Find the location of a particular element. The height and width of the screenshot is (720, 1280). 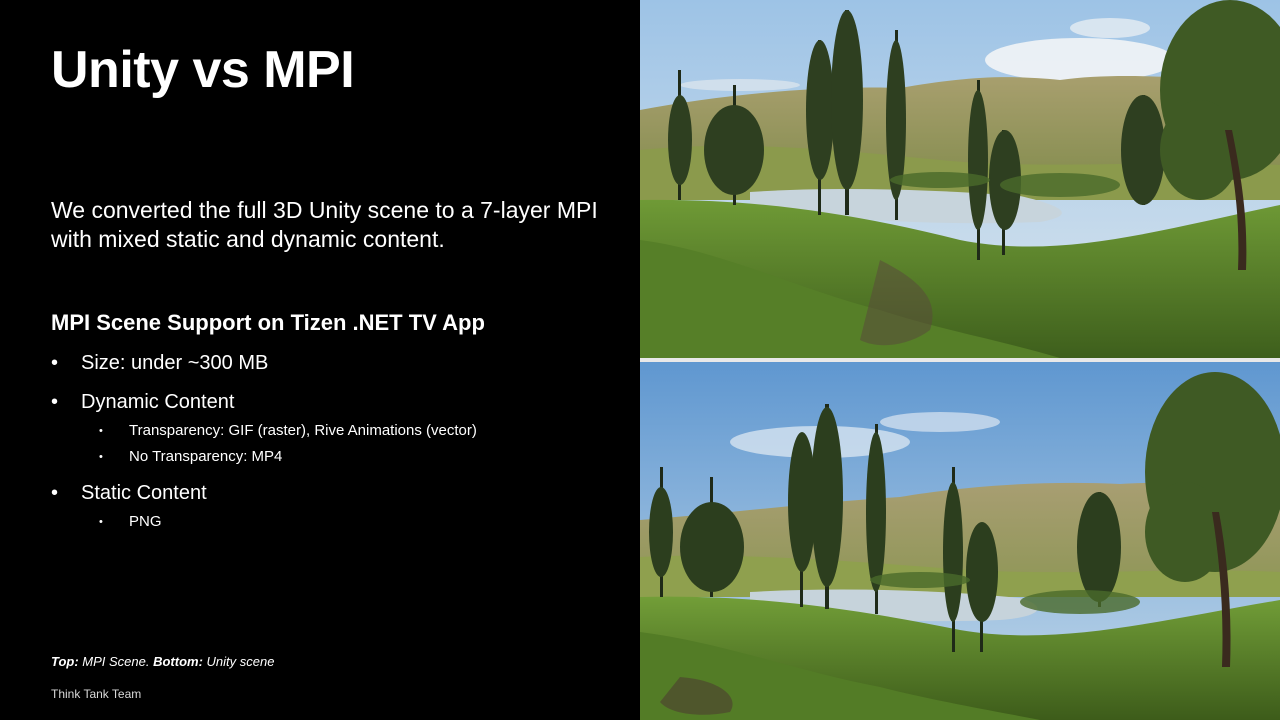

image-caption: Top: MPI Scene. Bottom: Unity scene is located at coordinates (162, 661).